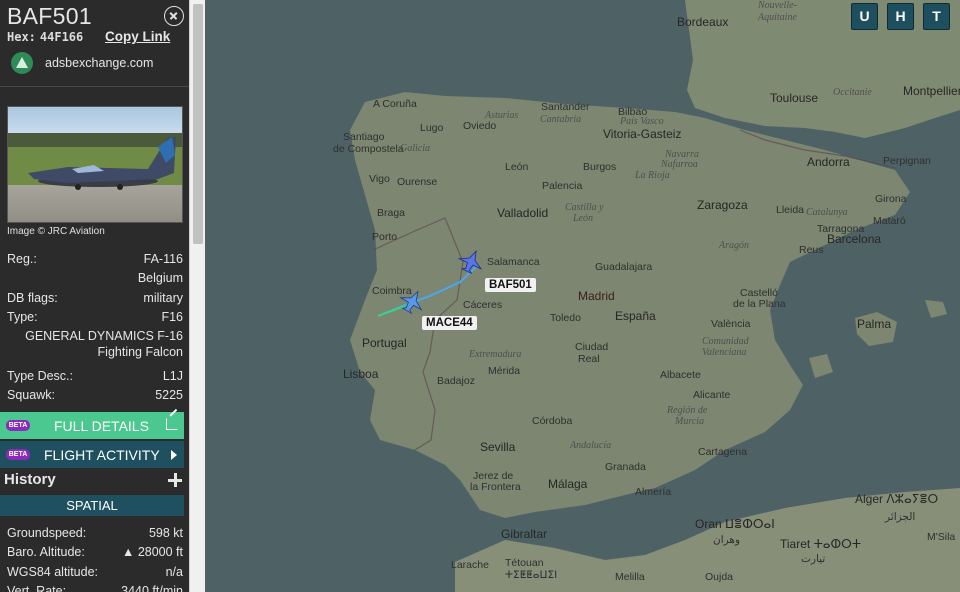 Image resolution: width=960 pixels, height=592 pixels. Describe the element at coordinates (32, 298) in the screenshot. I see `db-flags-label: DB flags:` at that location.